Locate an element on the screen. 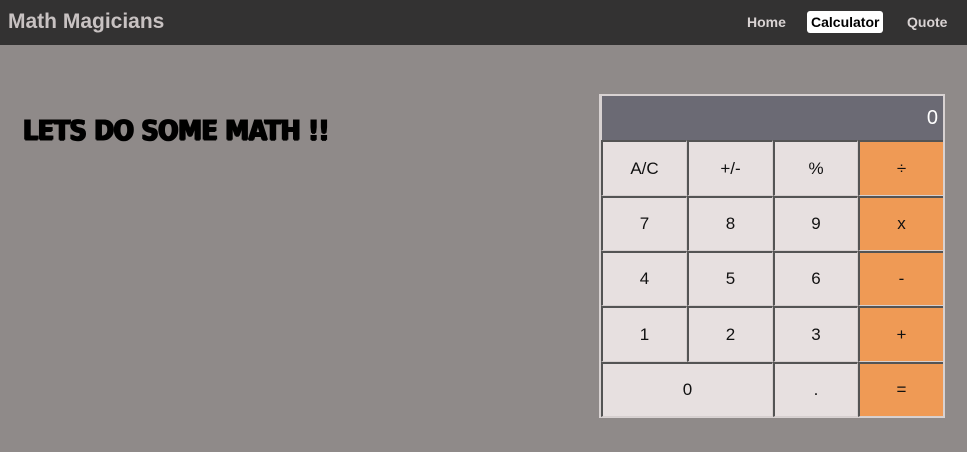  key-9: 9 is located at coordinates (815, 223).